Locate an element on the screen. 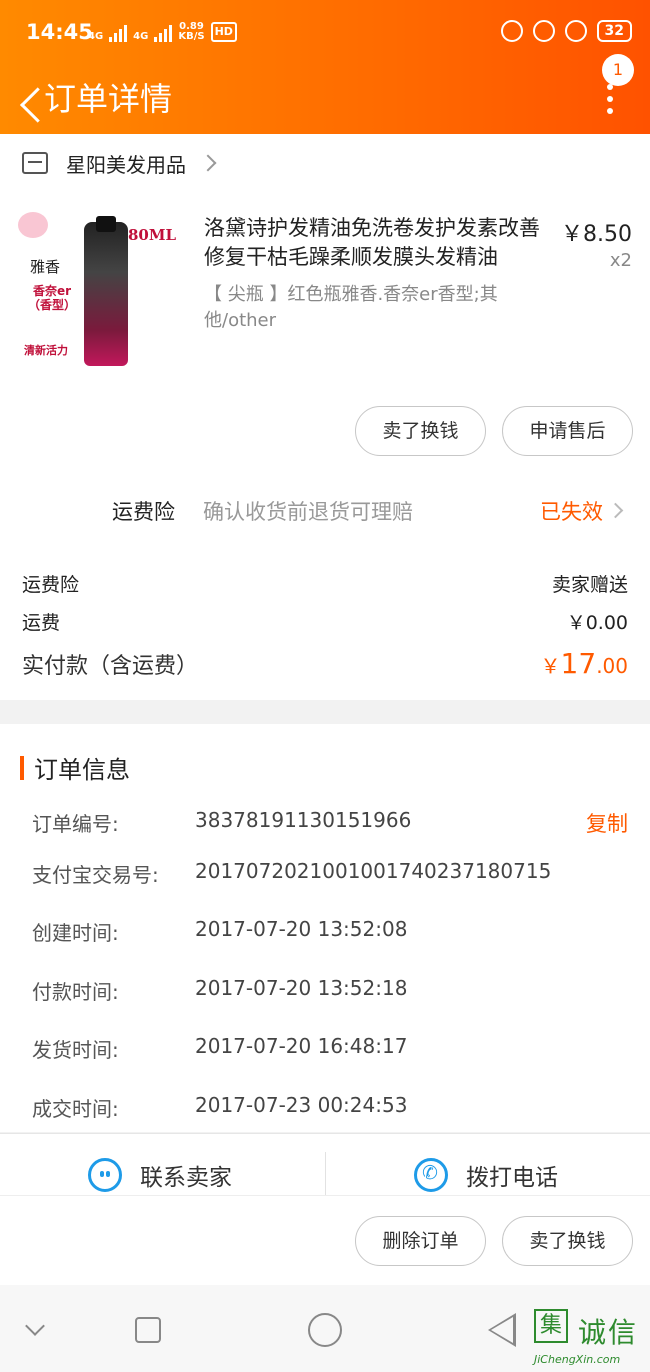  product-image: 80ML 雅香 香奈er（香型） 清新活力 is located at coordinates (99, 293).